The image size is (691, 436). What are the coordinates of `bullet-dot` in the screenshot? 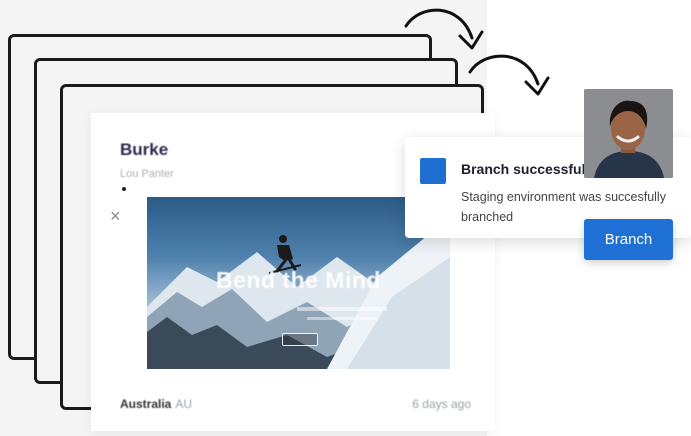 It's located at (124, 189).